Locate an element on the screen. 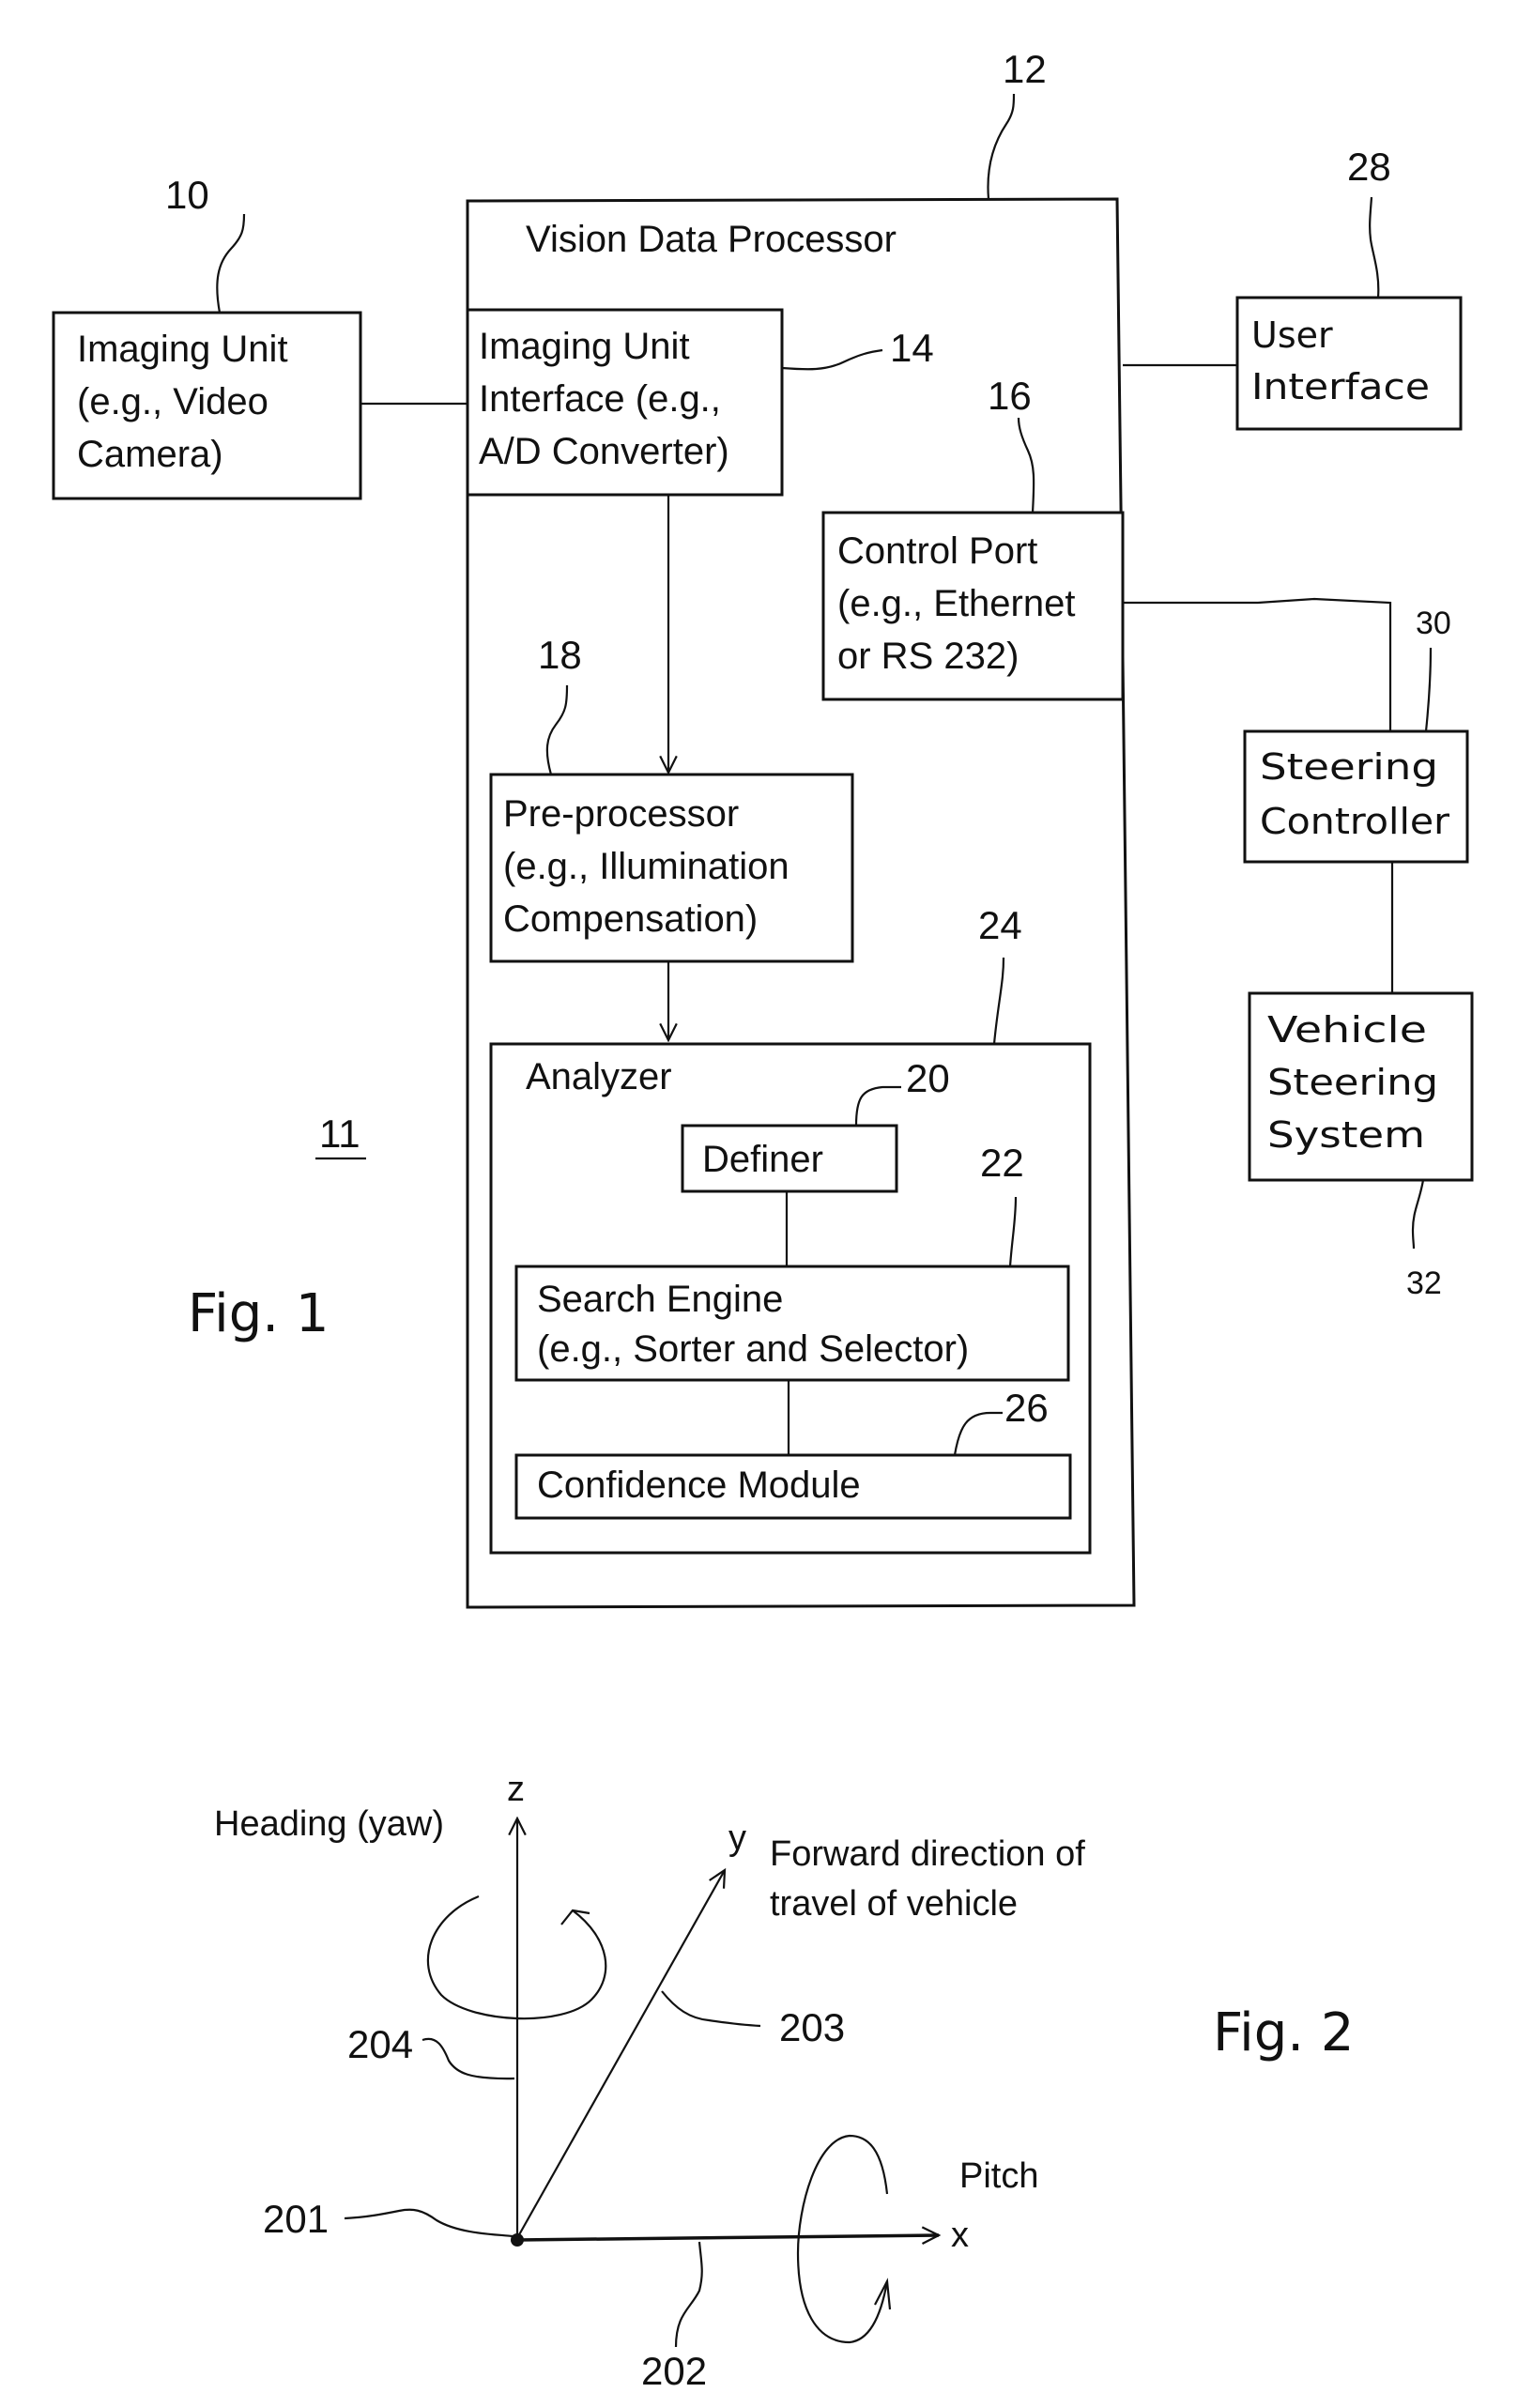 The height and width of the screenshot is (2408, 1533). ref-204-leader is located at coordinates (468, 2058).